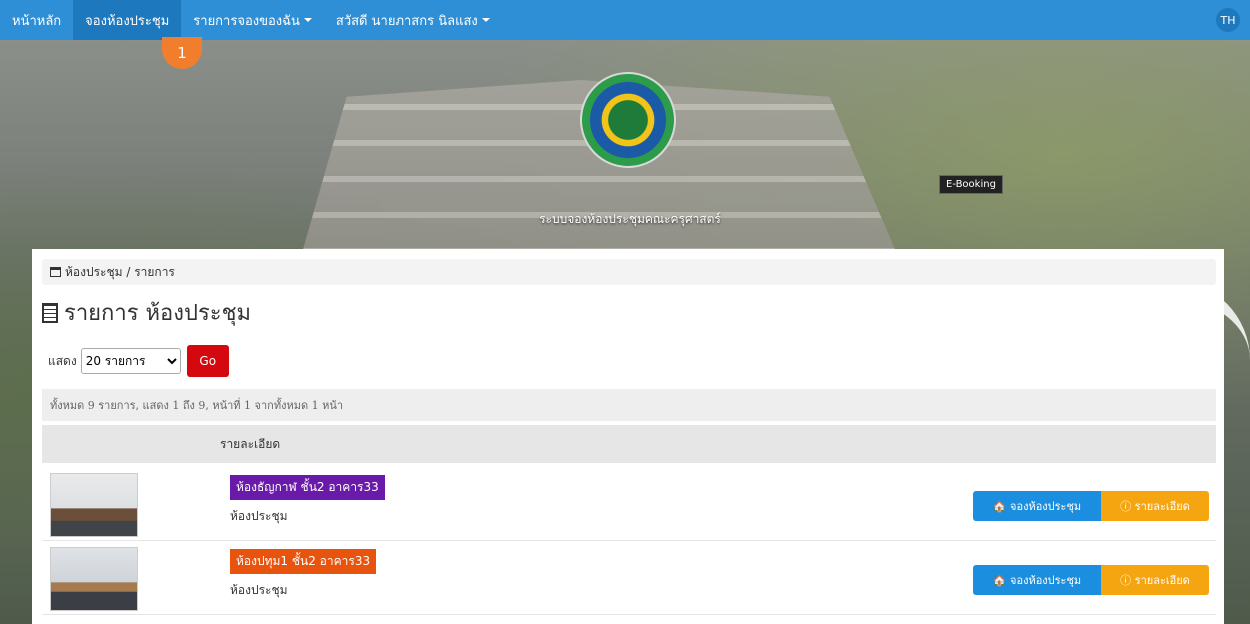 The image size is (1250, 624). Describe the element at coordinates (55, 272) in the screenshot. I see `calendar-icon` at that location.